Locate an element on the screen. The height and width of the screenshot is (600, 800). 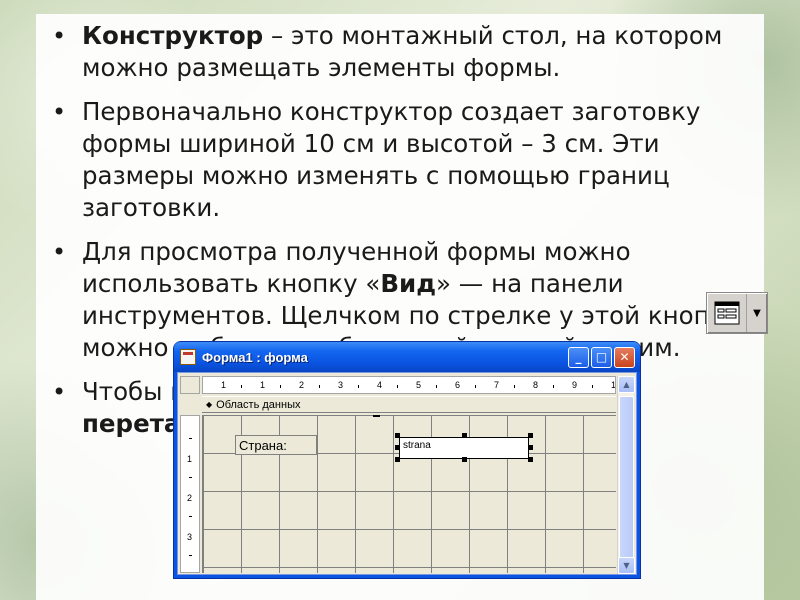
resize-handle-ml is located at coordinates (397, 447).